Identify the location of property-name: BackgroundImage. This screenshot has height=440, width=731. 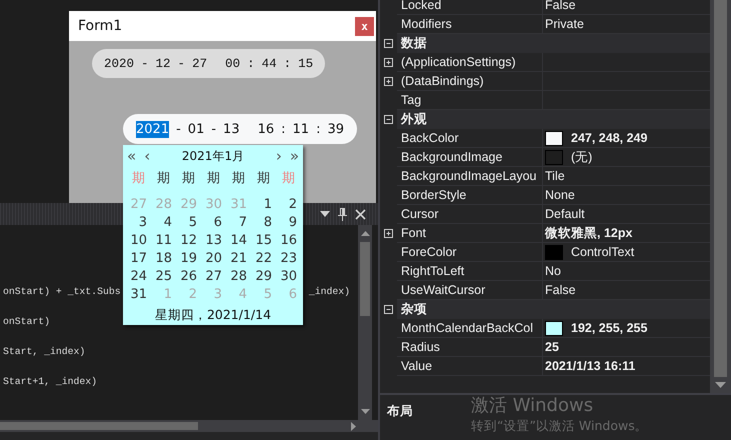
(451, 157).